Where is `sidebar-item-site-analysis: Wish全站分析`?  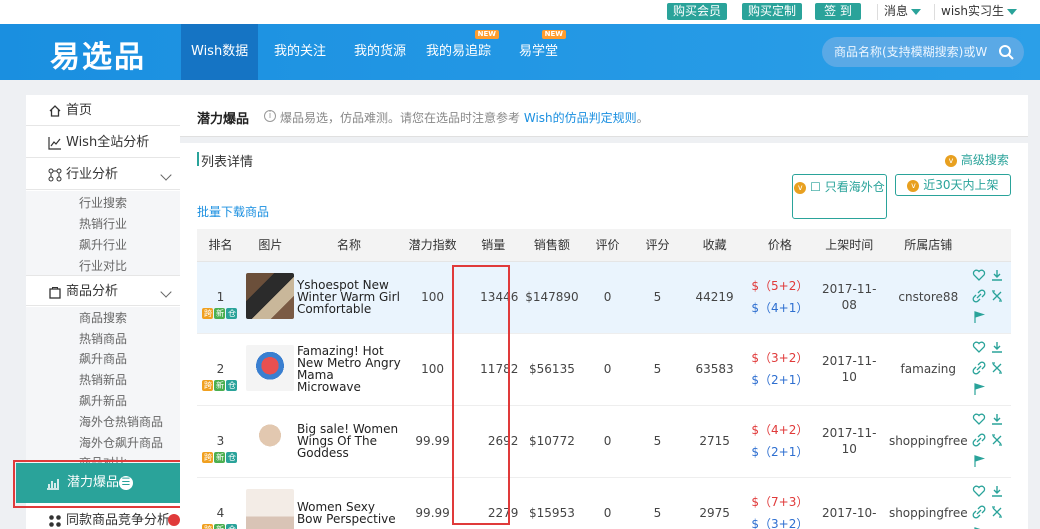
sidebar-item-site-analysis: Wish全站分析 is located at coordinates (103, 142).